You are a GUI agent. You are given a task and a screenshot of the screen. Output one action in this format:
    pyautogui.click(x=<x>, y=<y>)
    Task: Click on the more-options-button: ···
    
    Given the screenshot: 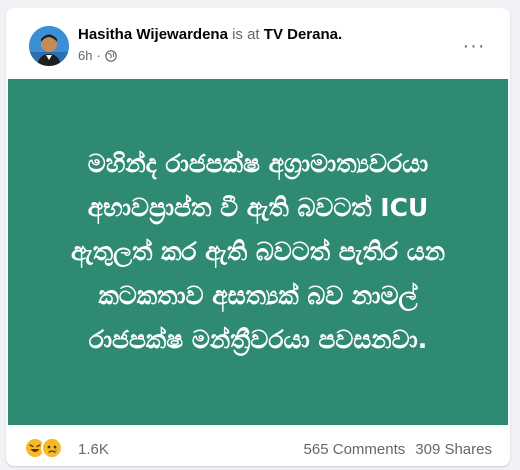 What is the action you would take?
    pyautogui.click(x=474, y=46)
    